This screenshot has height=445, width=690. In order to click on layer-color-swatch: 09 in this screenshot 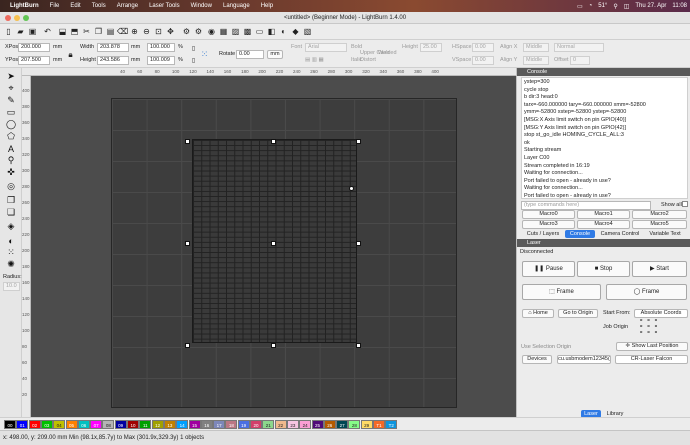, I will do `click(120, 424)`.